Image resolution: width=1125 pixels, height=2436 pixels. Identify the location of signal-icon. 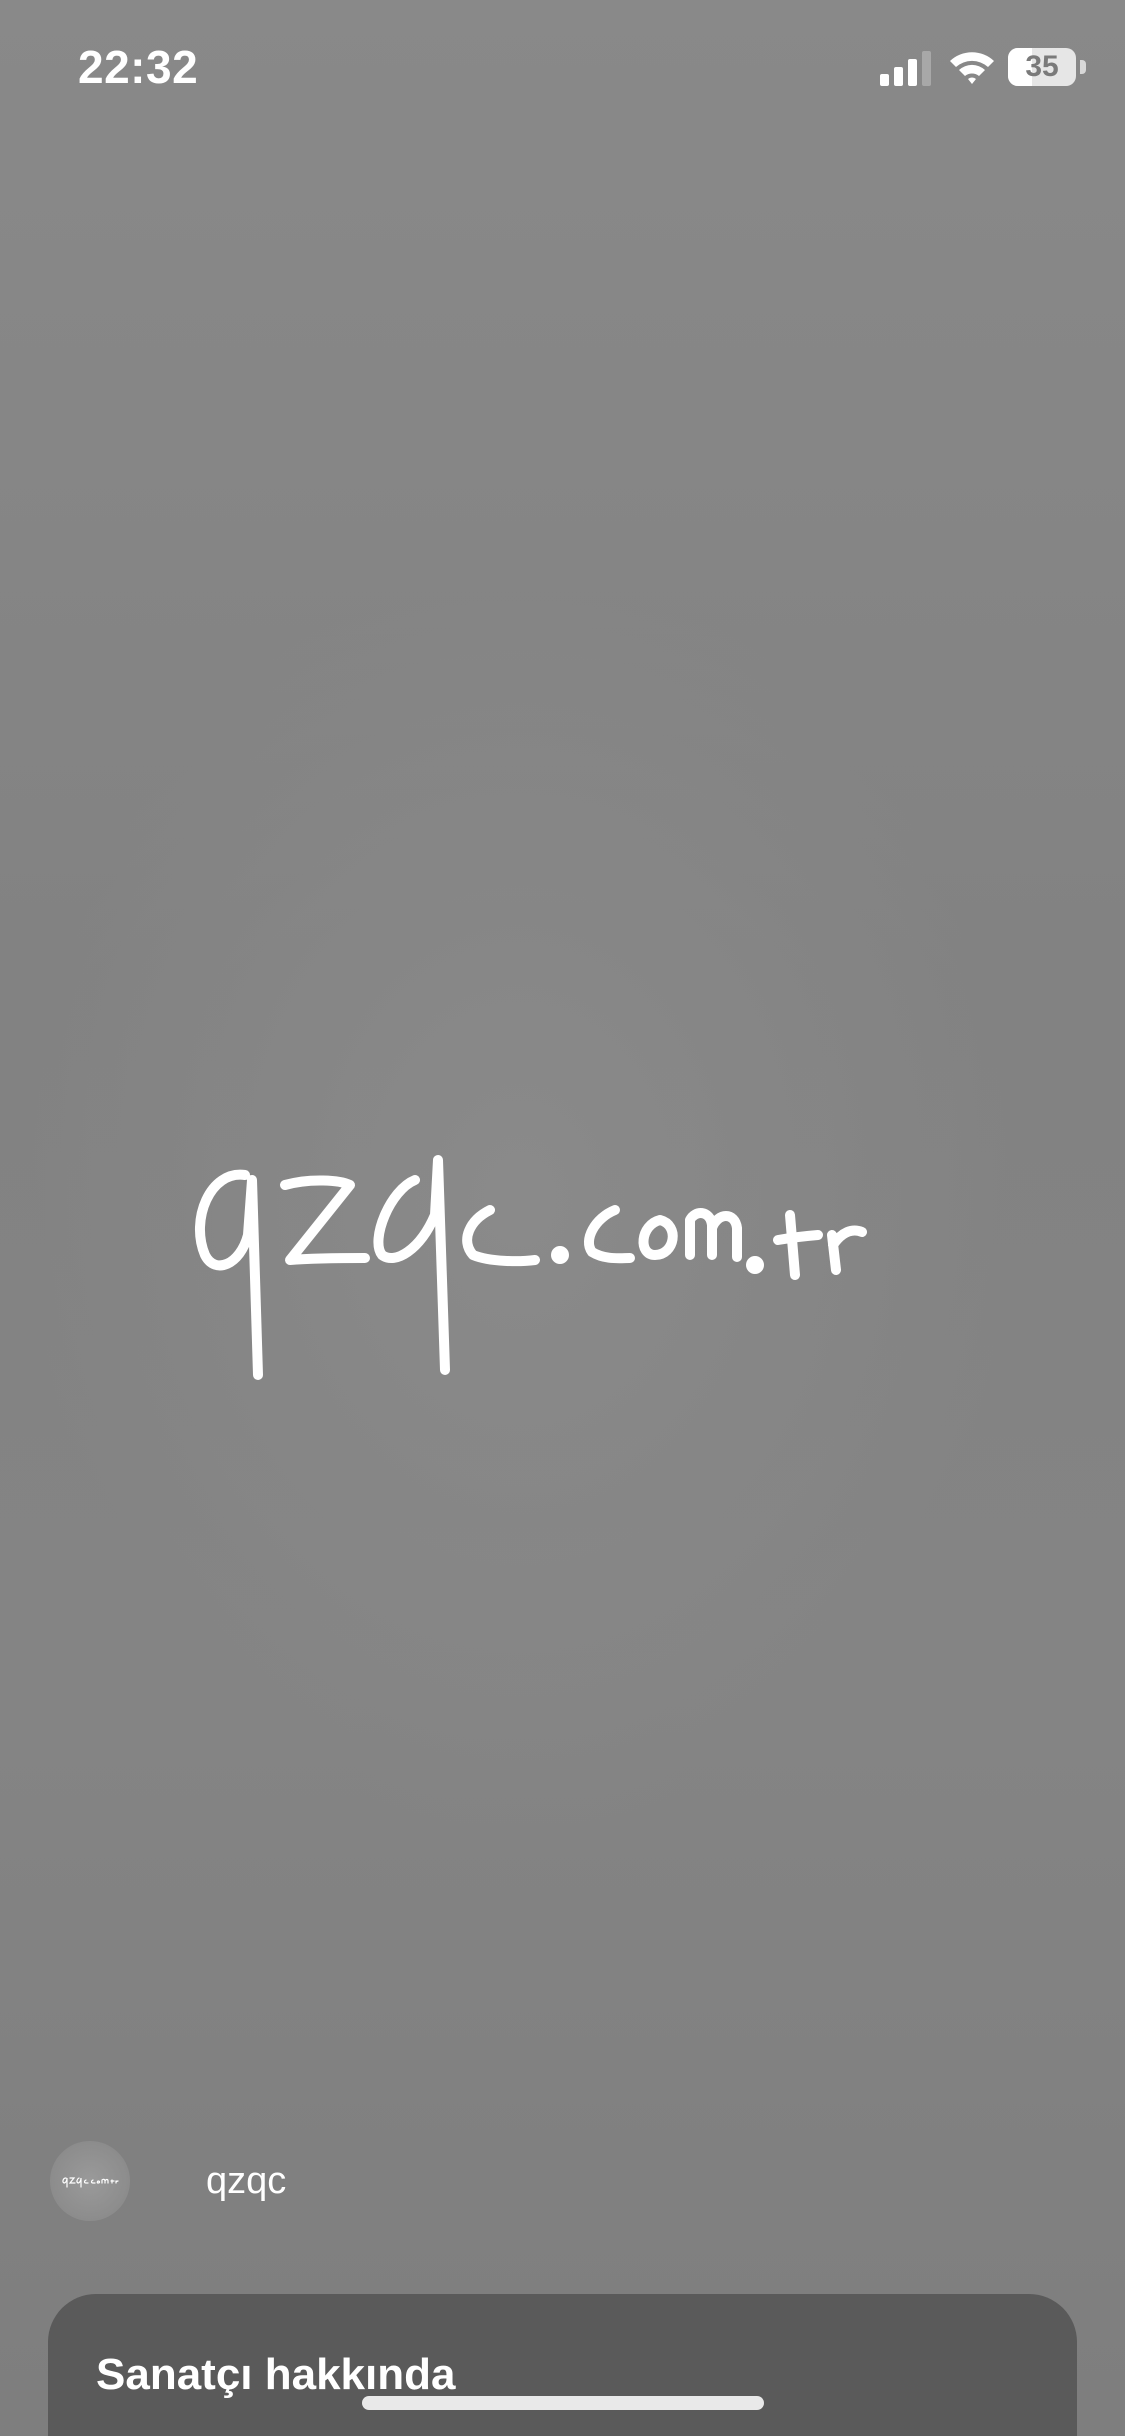
(905, 68).